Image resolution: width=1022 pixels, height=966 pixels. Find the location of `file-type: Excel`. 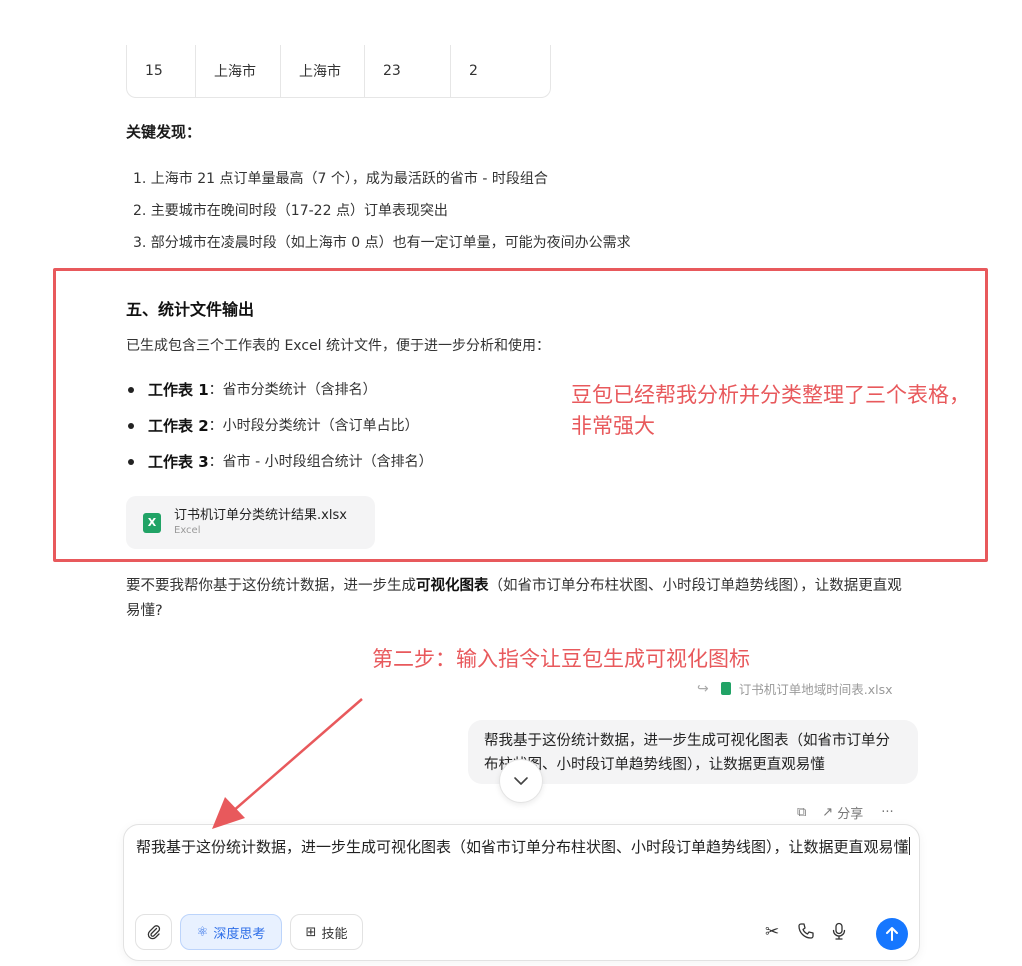

file-type: Excel is located at coordinates (187, 530).